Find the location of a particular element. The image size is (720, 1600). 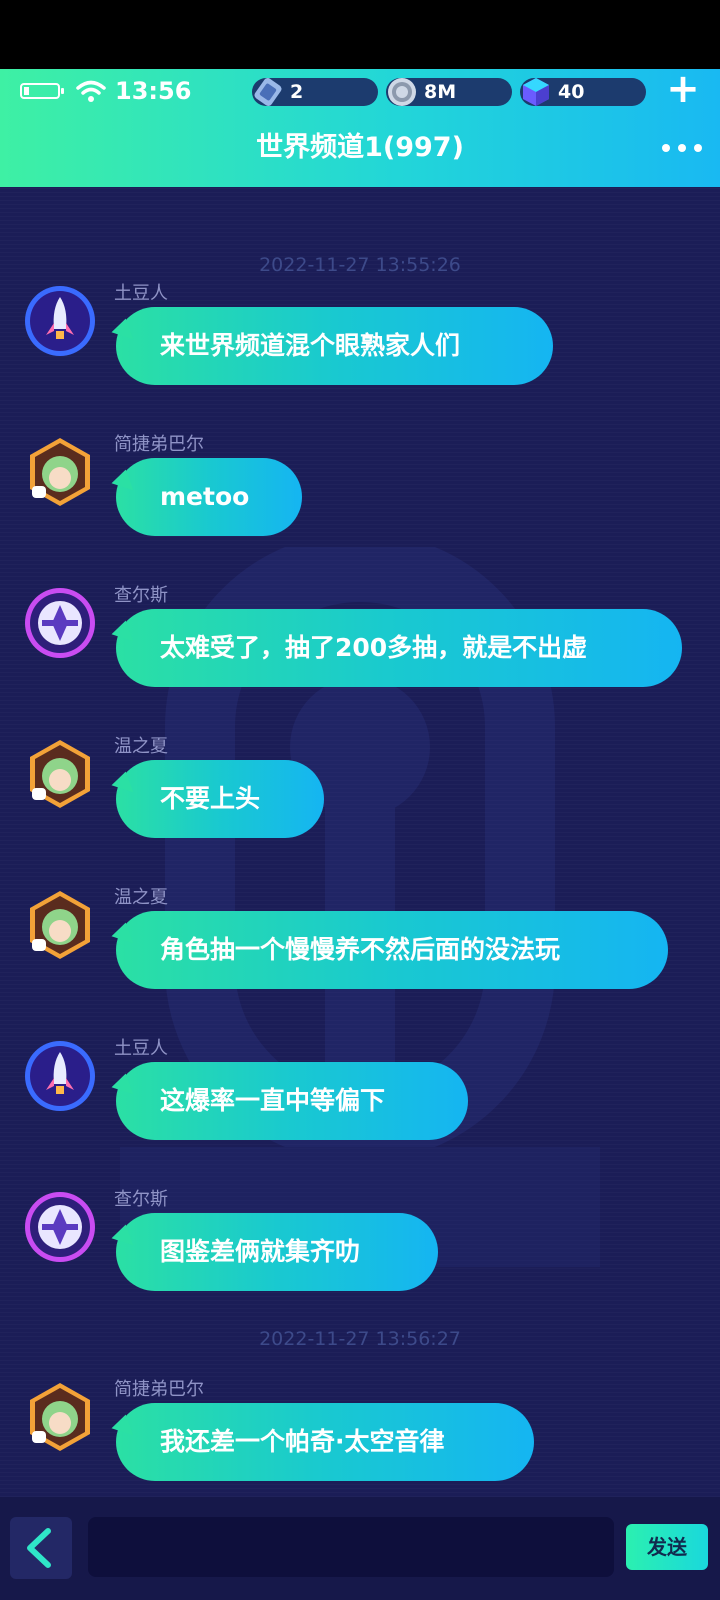

chat-message: 温之夏 角色抽一个慢慢养不然后面的没法玩 is located at coordinates (360, 953).